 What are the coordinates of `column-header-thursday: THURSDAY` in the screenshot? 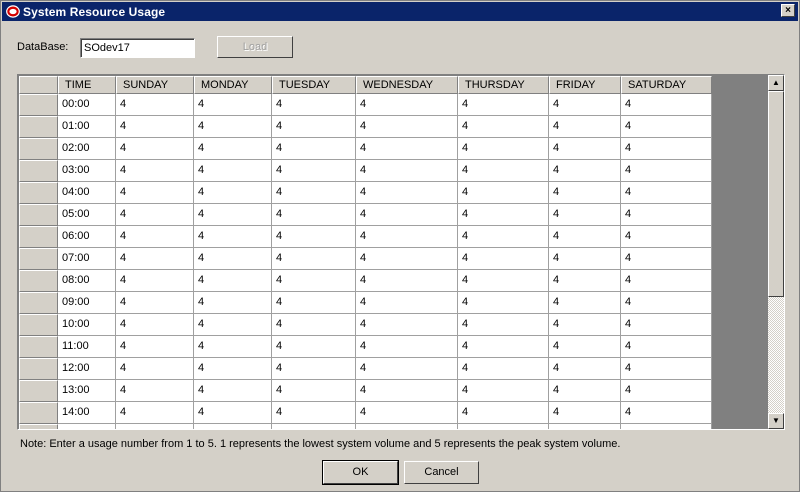 It's located at (503, 85).